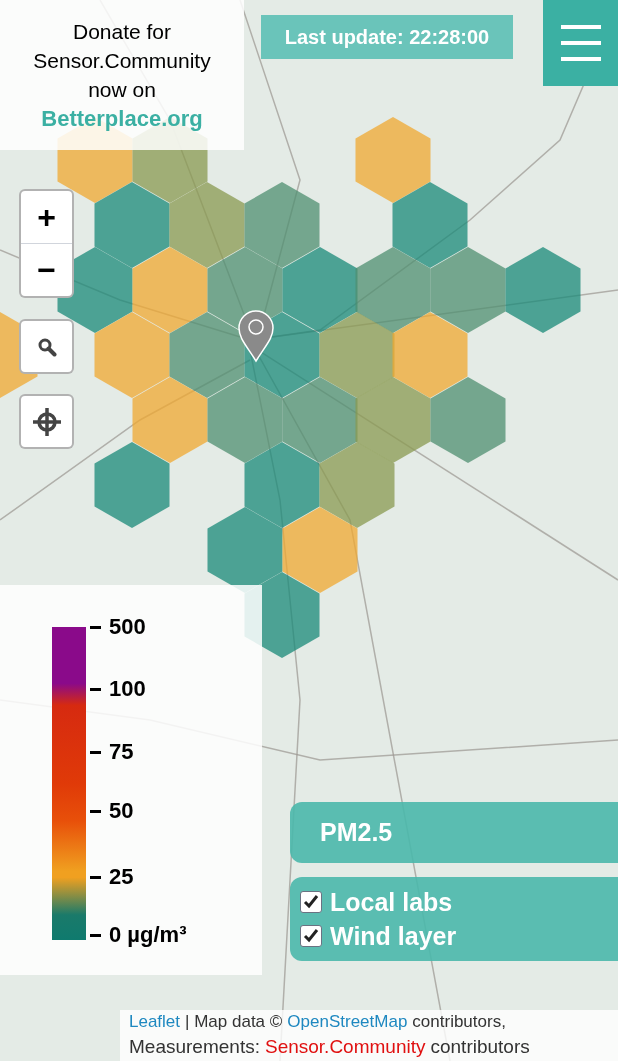  I want to click on donate-text: Sensor.Community, so click(122, 61).